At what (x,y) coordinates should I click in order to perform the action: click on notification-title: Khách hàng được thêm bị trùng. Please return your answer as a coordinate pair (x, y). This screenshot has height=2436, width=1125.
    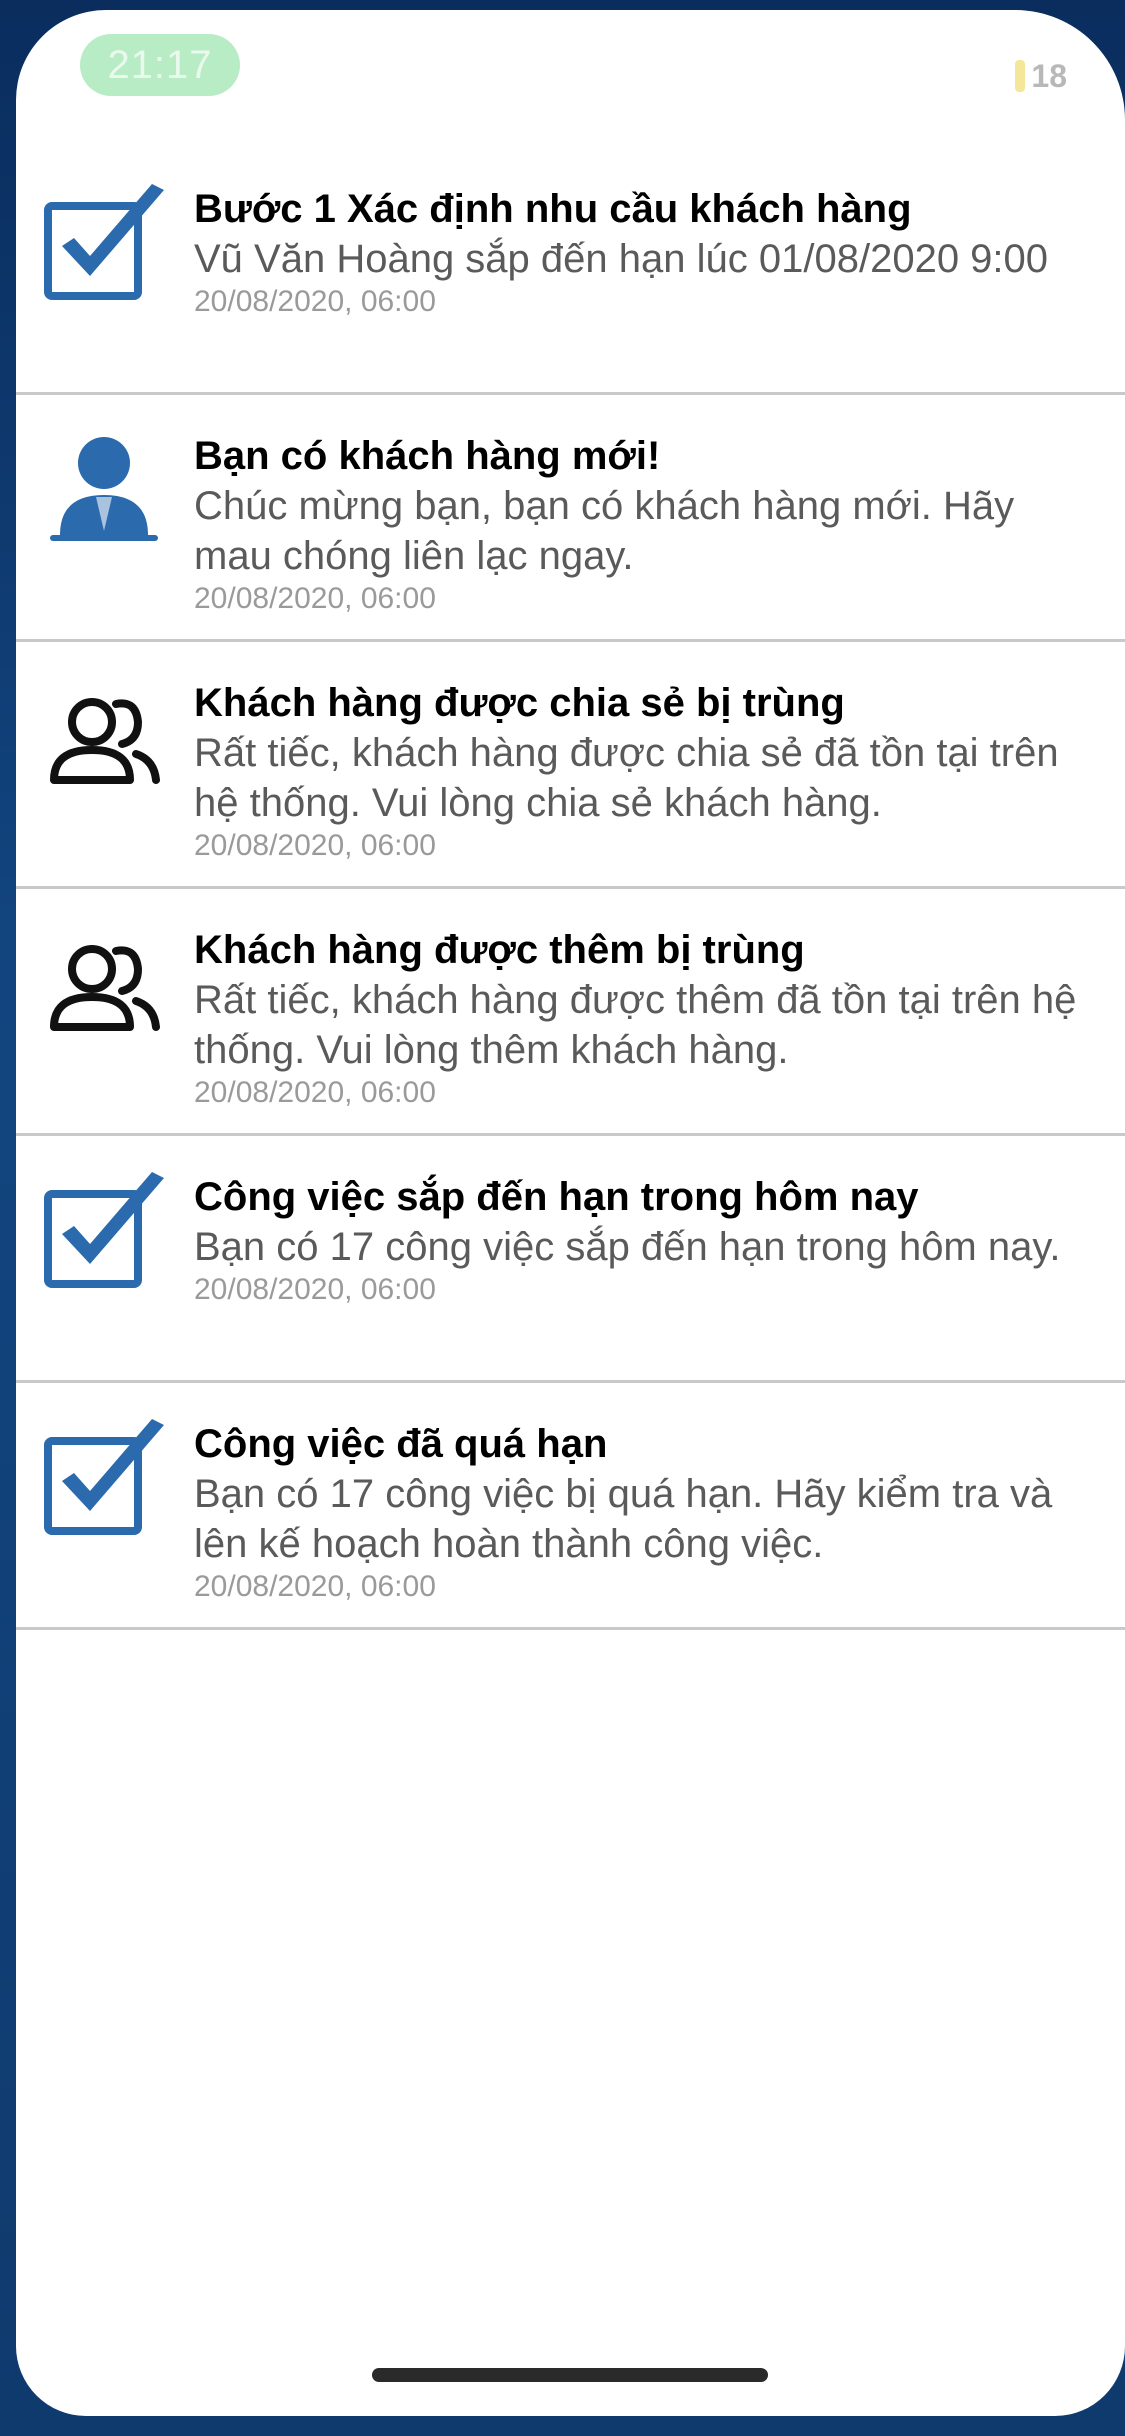
    Looking at the image, I should click on (499, 950).